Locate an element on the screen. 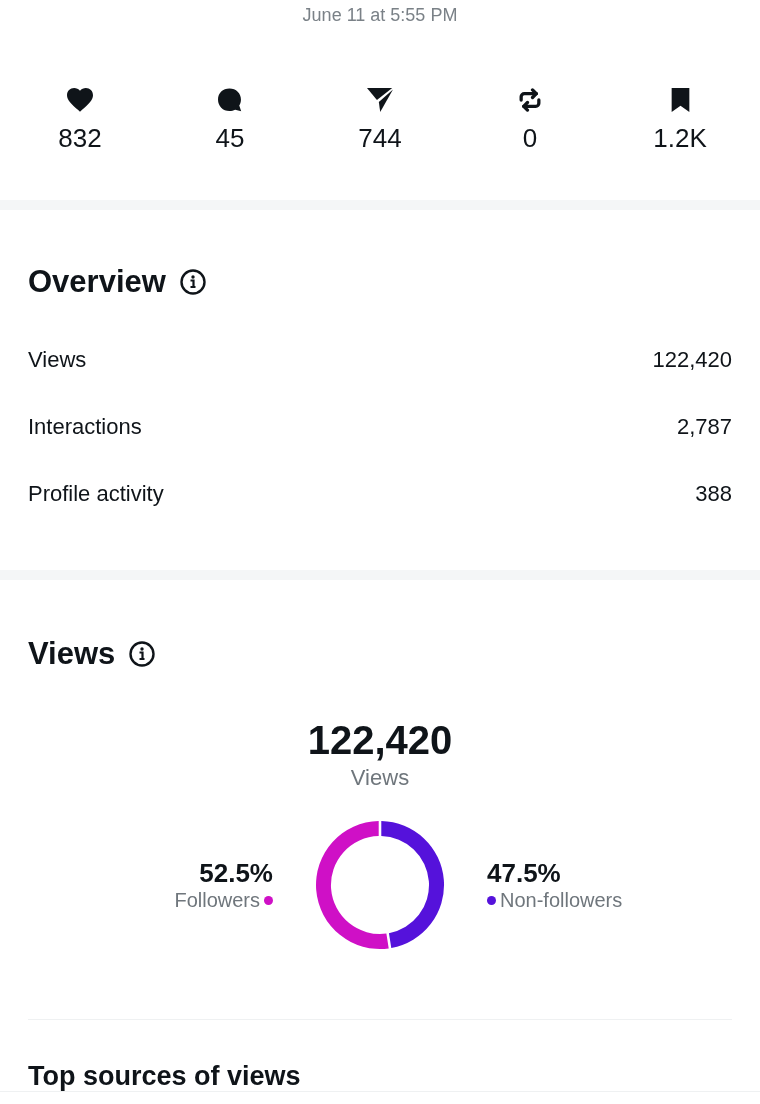 This screenshot has height=1104, width=760. metric-value: 122,420 is located at coordinates (692, 359).